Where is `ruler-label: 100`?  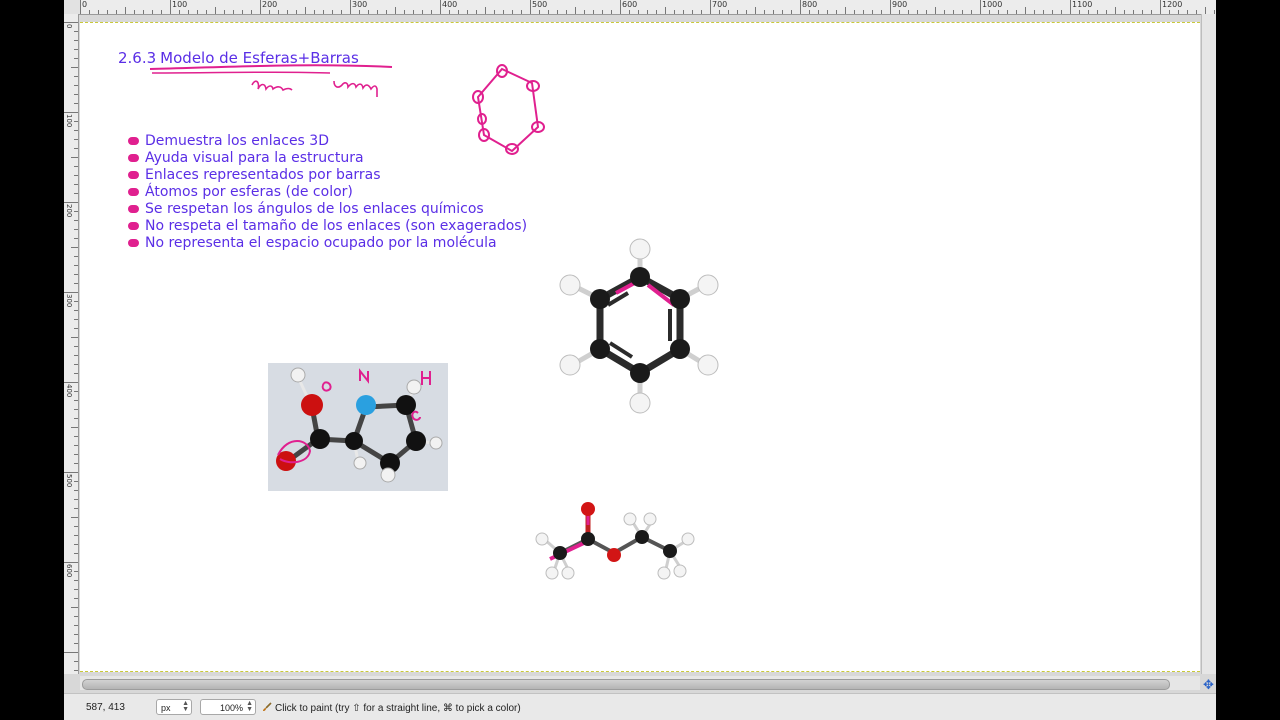
ruler-label: 100 is located at coordinates (69, 121).